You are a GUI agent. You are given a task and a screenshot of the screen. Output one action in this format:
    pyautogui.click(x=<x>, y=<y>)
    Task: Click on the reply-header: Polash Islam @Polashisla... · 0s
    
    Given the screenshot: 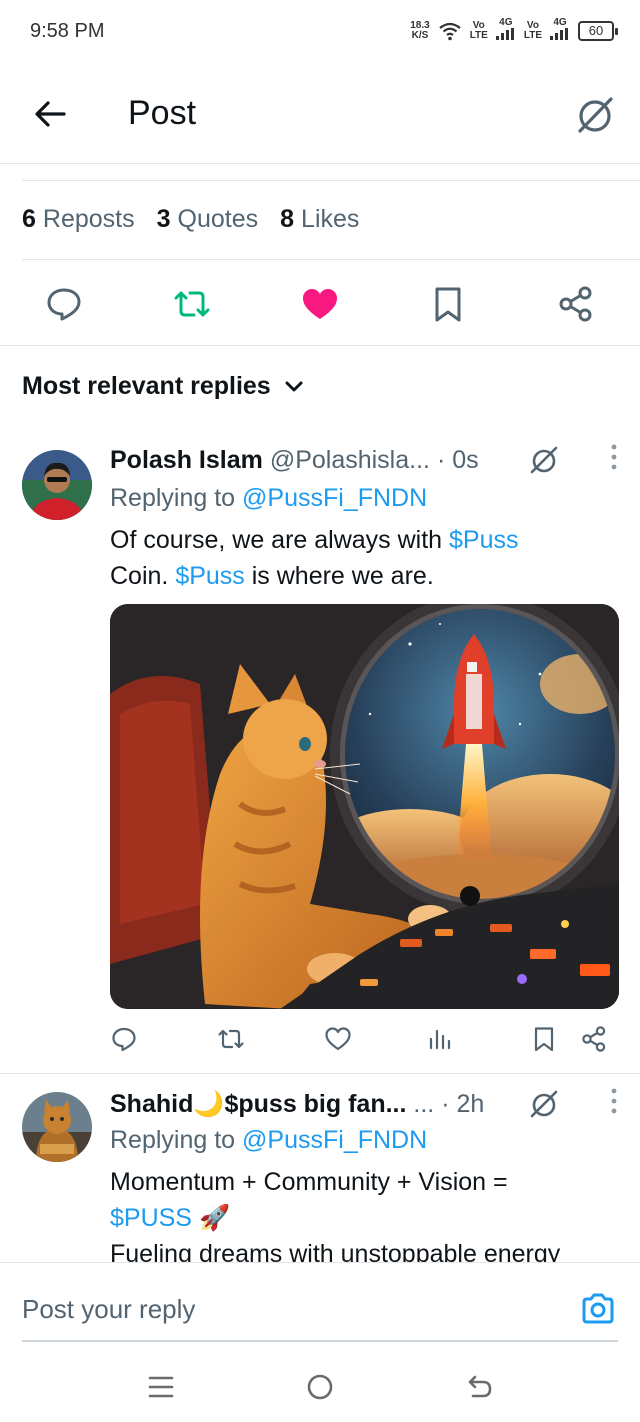 What is the action you would take?
    pyautogui.click(x=364, y=460)
    